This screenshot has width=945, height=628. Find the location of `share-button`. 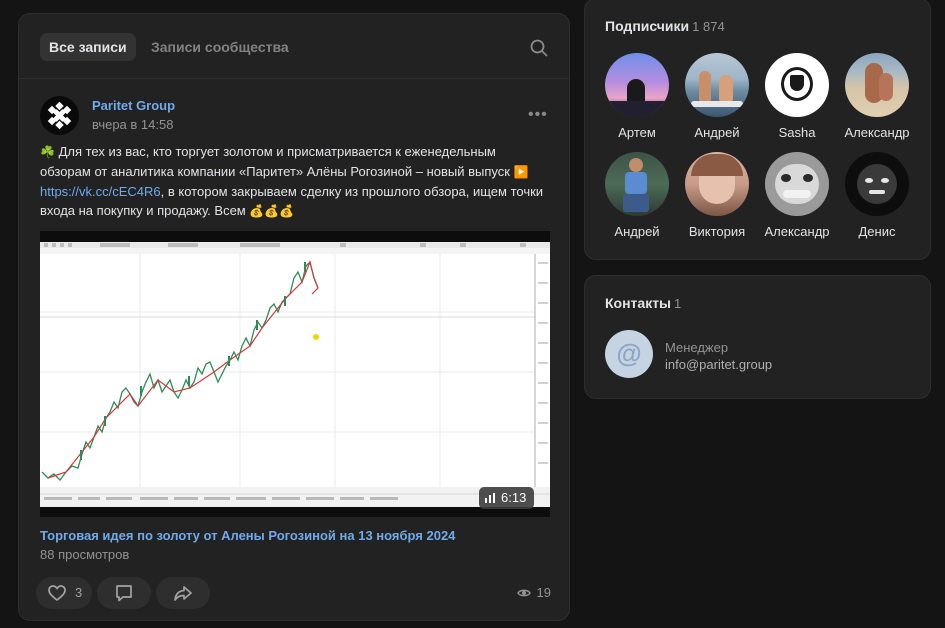

share-button is located at coordinates (183, 593).